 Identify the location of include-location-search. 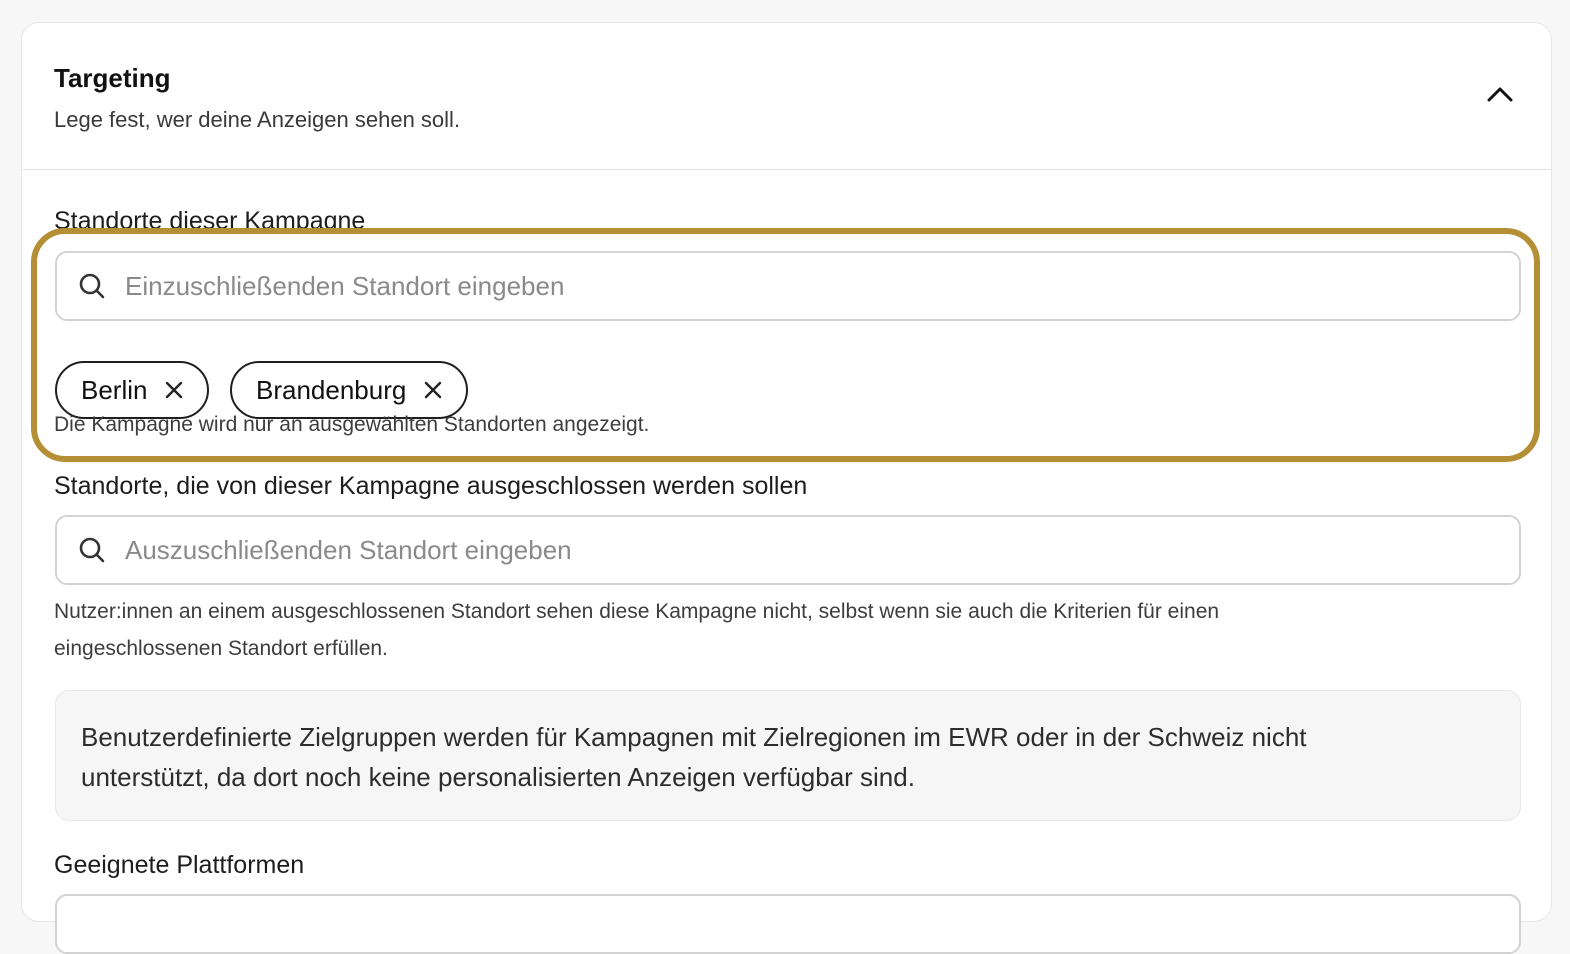
(788, 286).